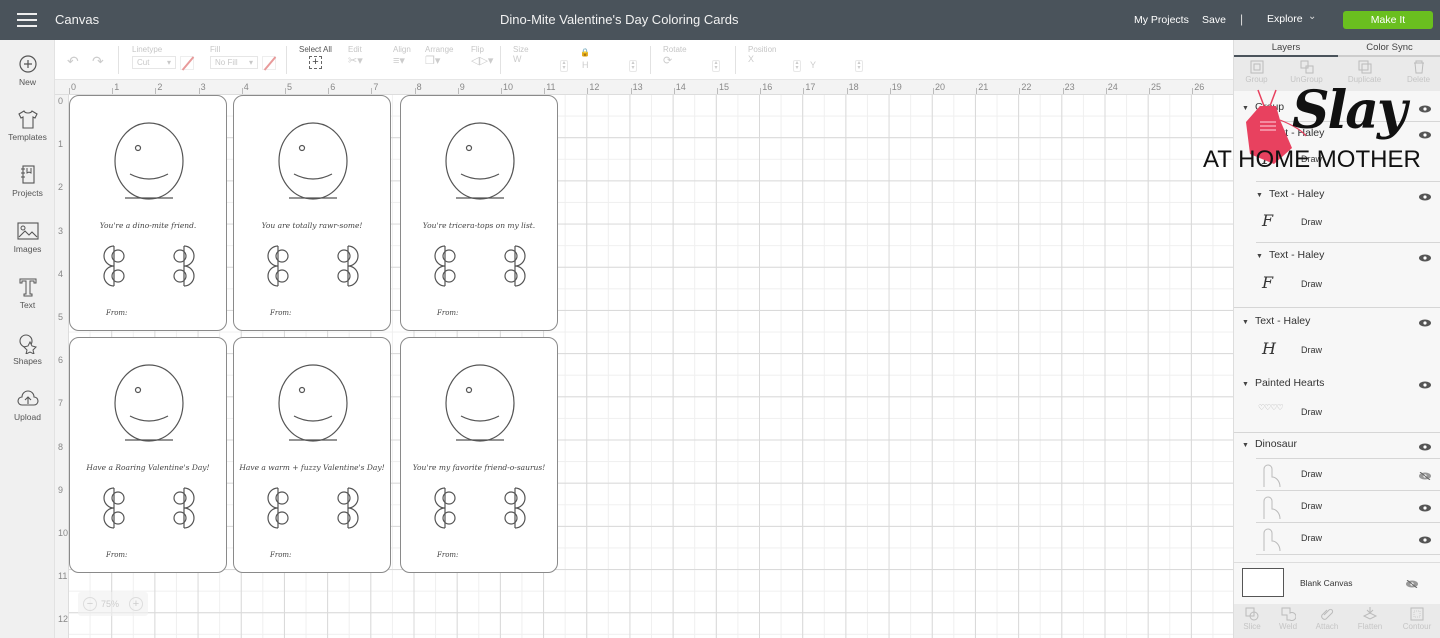 The image size is (1440, 638). What do you see at coordinates (1341, 383) in the screenshot?
I see `layer-painted-hearts: ▼ Painted Hearts` at bounding box center [1341, 383].